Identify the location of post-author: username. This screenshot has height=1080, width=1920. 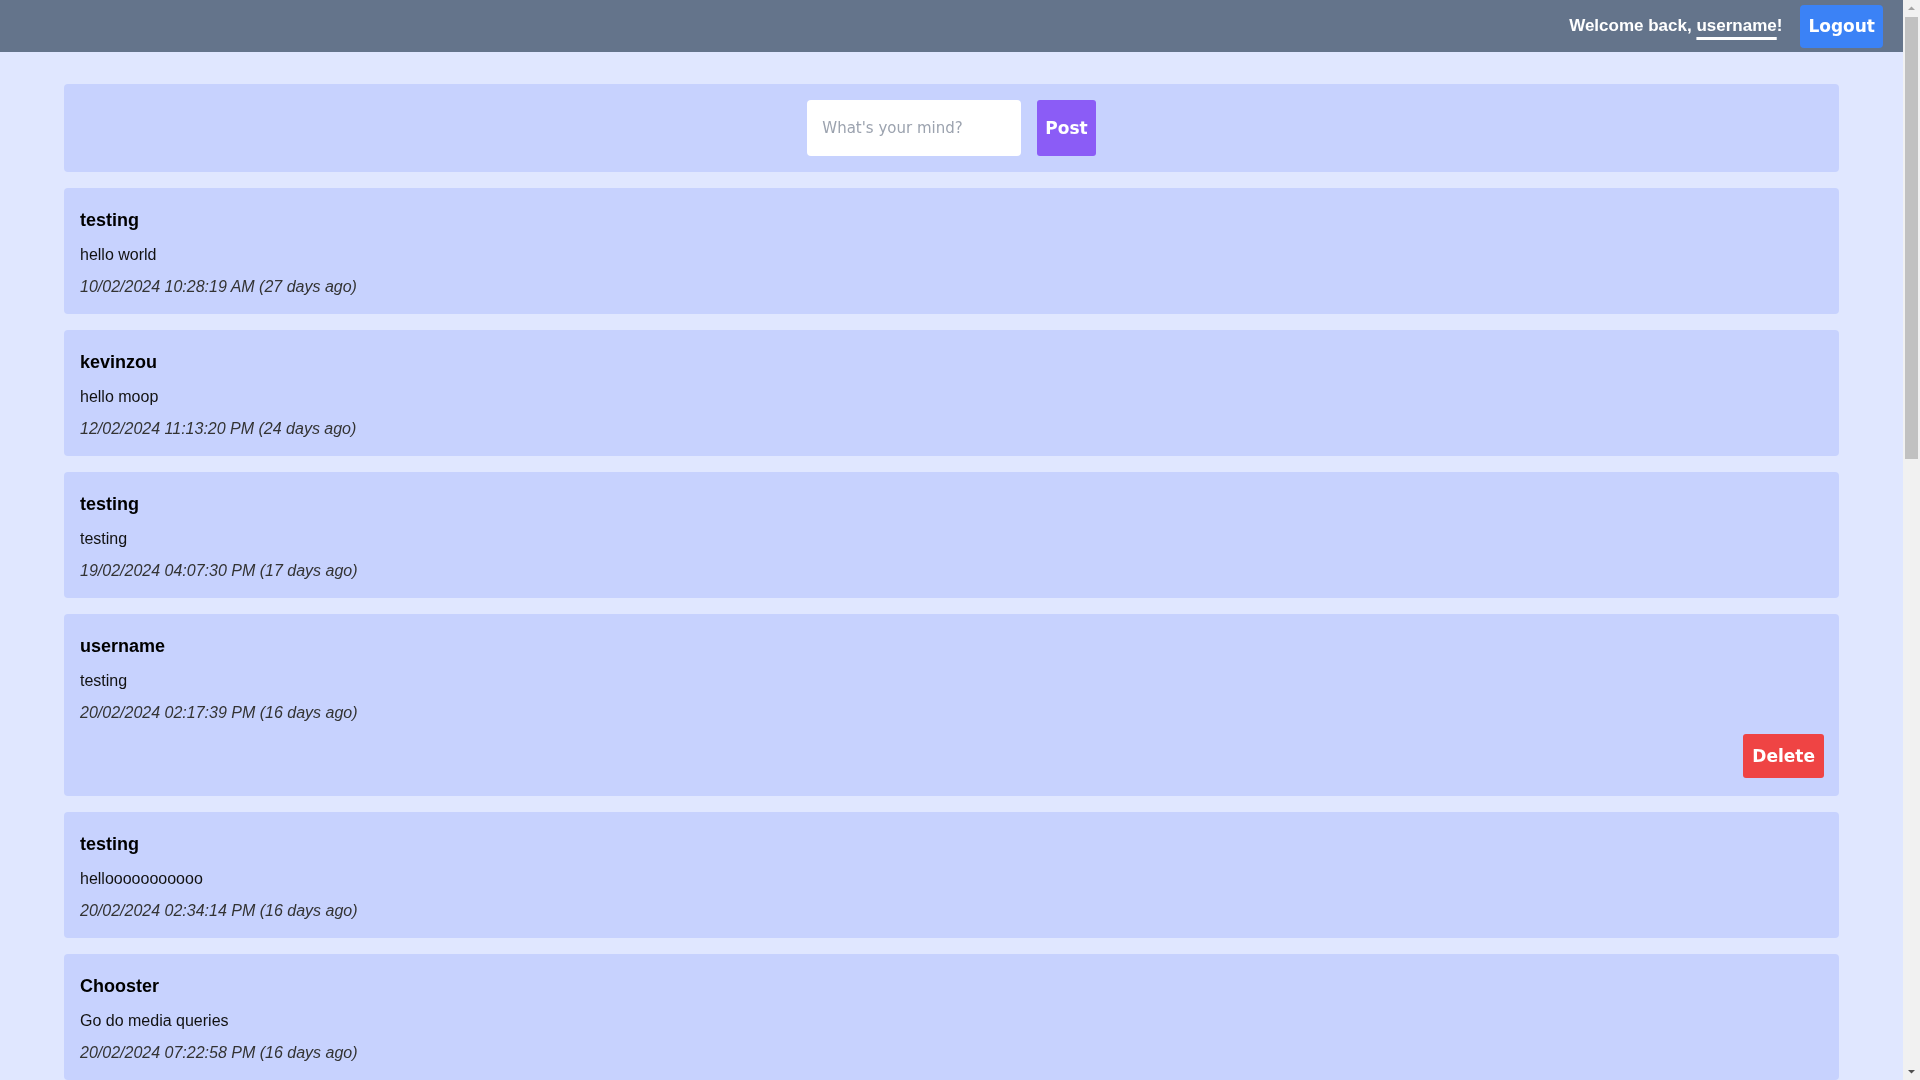
(123, 646).